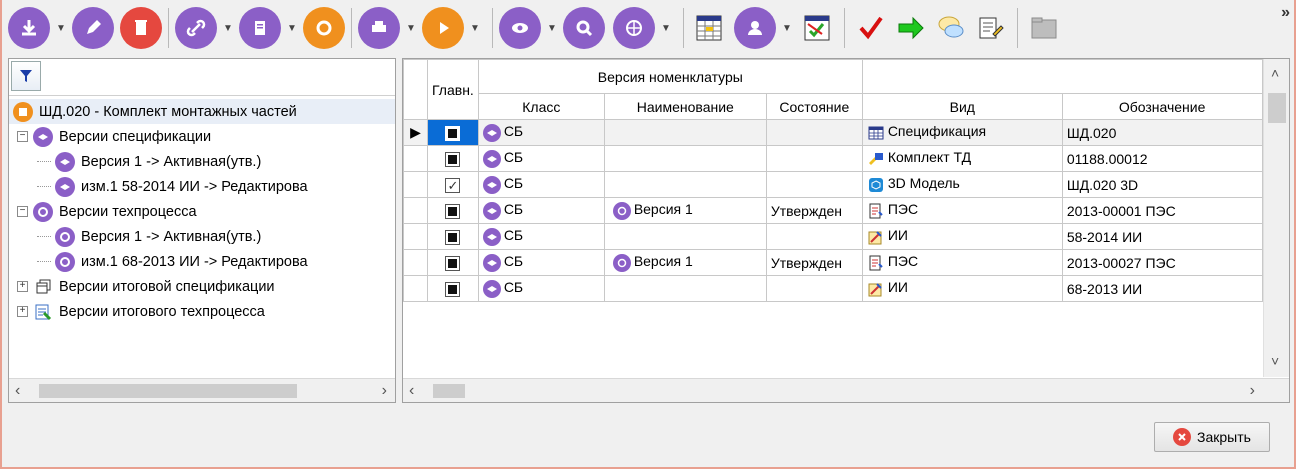  What do you see at coordinates (61, 28) in the screenshot?
I see `download-dropdown: ▼` at bounding box center [61, 28].